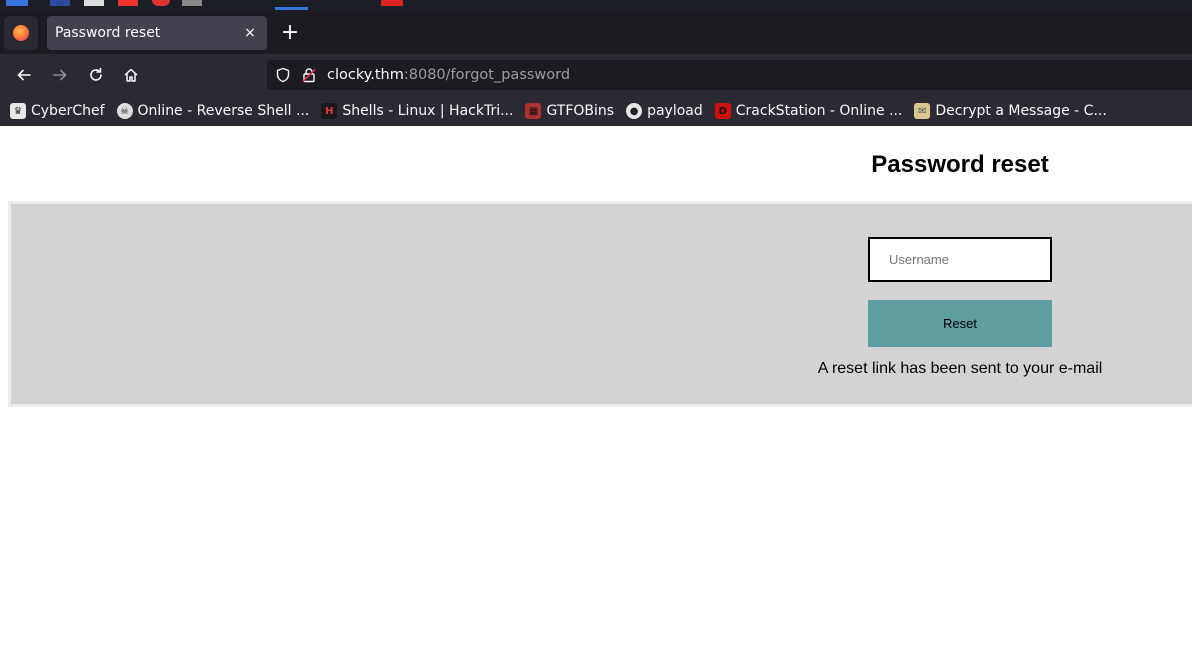 The image size is (1192, 664). What do you see at coordinates (533, 111) in the screenshot?
I see `gtfobins-icon: ▦` at bounding box center [533, 111].